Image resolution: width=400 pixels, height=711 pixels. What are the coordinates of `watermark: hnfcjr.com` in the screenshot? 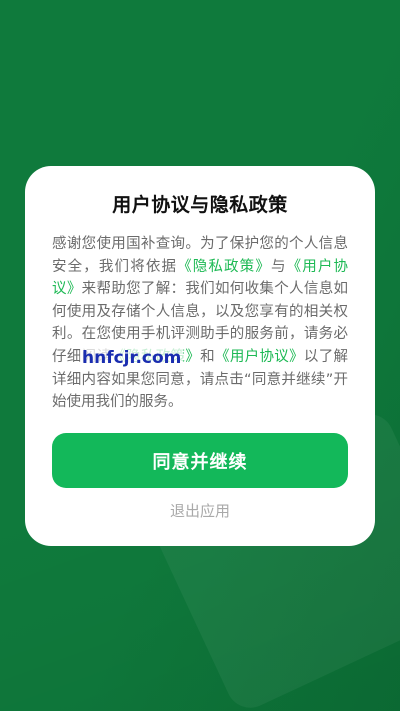 It's located at (132, 358).